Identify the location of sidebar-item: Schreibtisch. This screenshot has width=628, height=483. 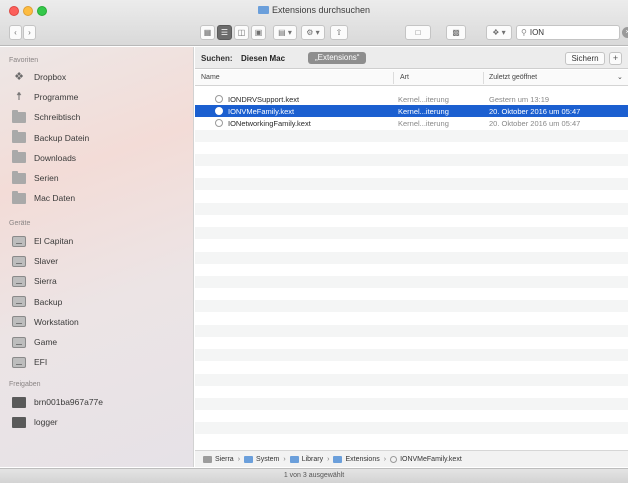
(46, 117).